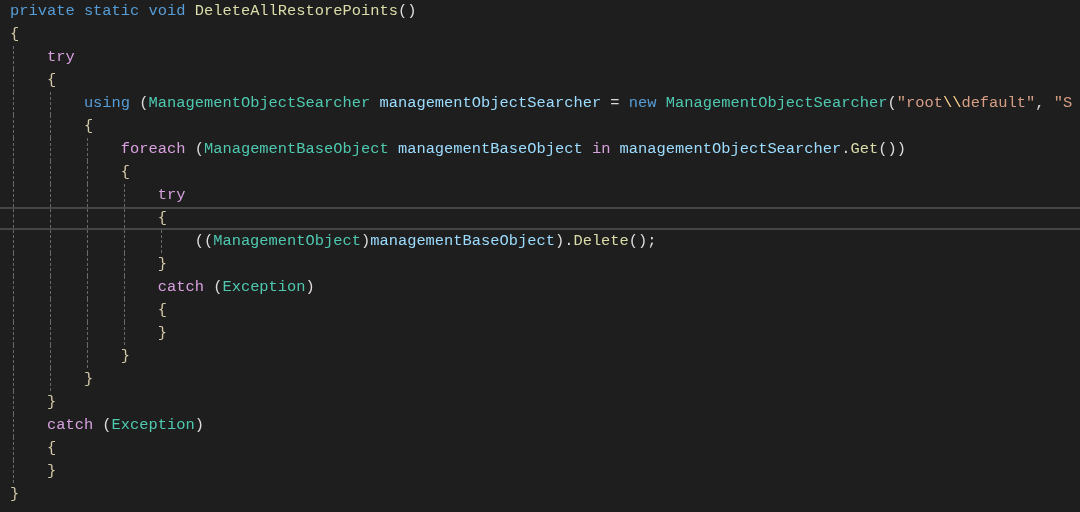 The height and width of the screenshot is (512, 1080). What do you see at coordinates (578, 103) in the screenshot?
I see `code-line: using (ManagementObjectSearcher managementObjectSearcher = new ManagementObjectSearcher("root\\default", "S` at bounding box center [578, 103].